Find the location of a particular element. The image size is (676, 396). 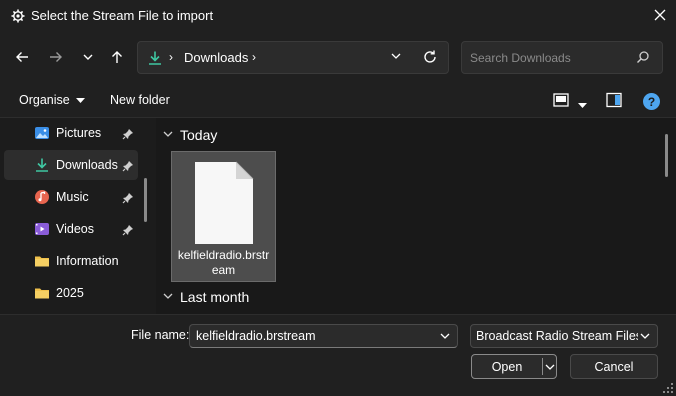

search-box is located at coordinates (562, 57).